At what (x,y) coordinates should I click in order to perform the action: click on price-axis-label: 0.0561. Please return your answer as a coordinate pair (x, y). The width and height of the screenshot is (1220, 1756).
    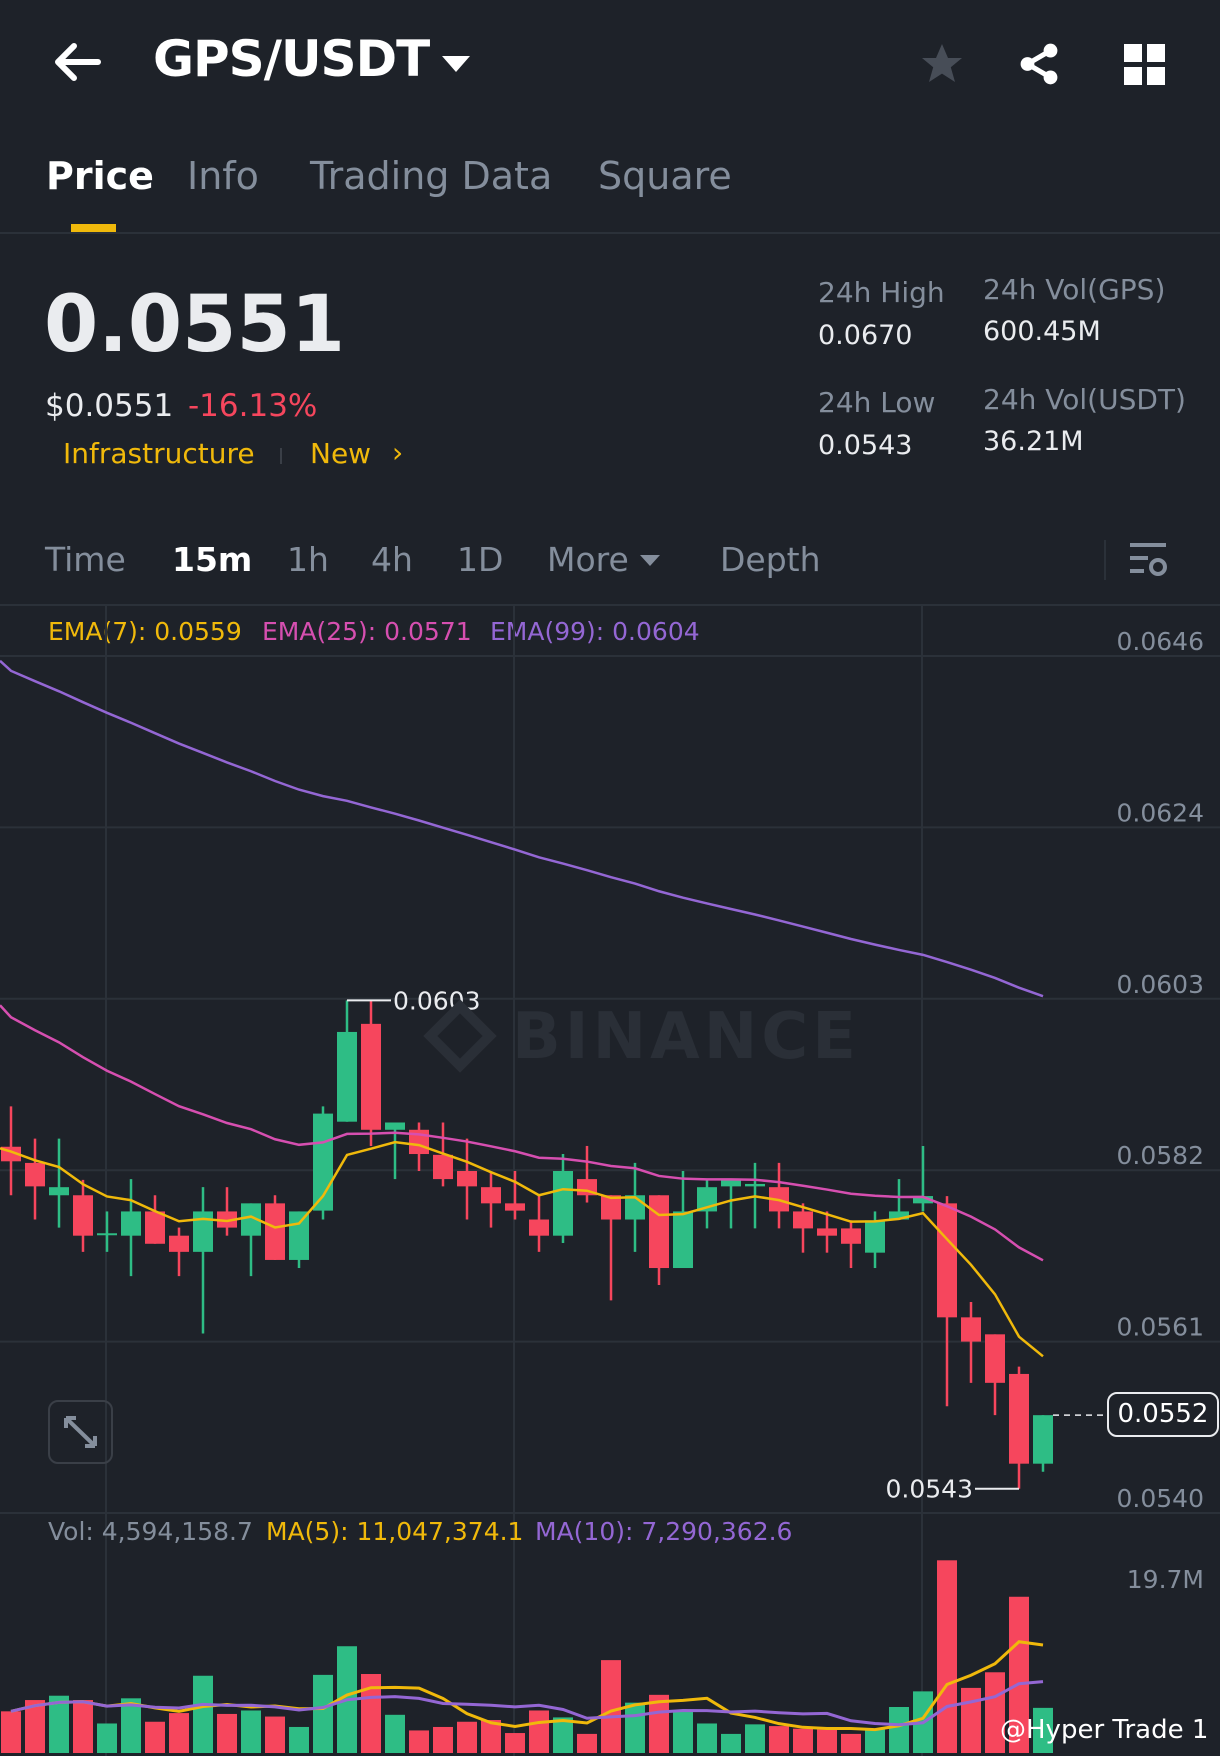
    Looking at the image, I should click on (1160, 1327).